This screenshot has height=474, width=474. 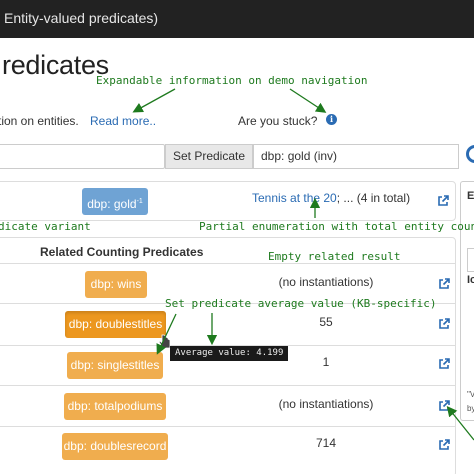 What do you see at coordinates (470, 280) in the screenshot?
I see `side-panel-text: Ic` at bounding box center [470, 280].